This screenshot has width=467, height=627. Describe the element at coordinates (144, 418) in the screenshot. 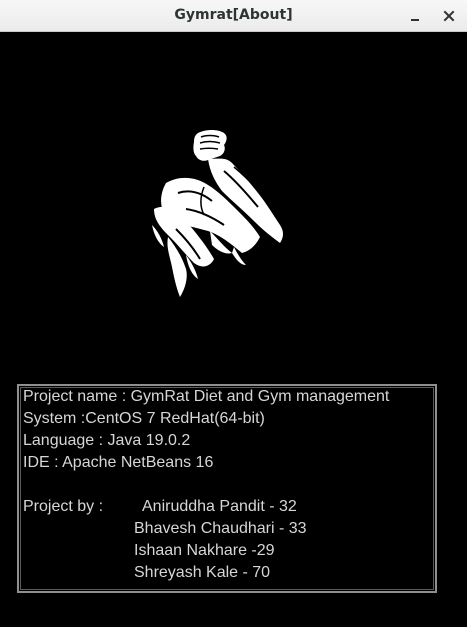

I see `system-text: System :CentOS 7 RedHat(64-bit)` at that location.